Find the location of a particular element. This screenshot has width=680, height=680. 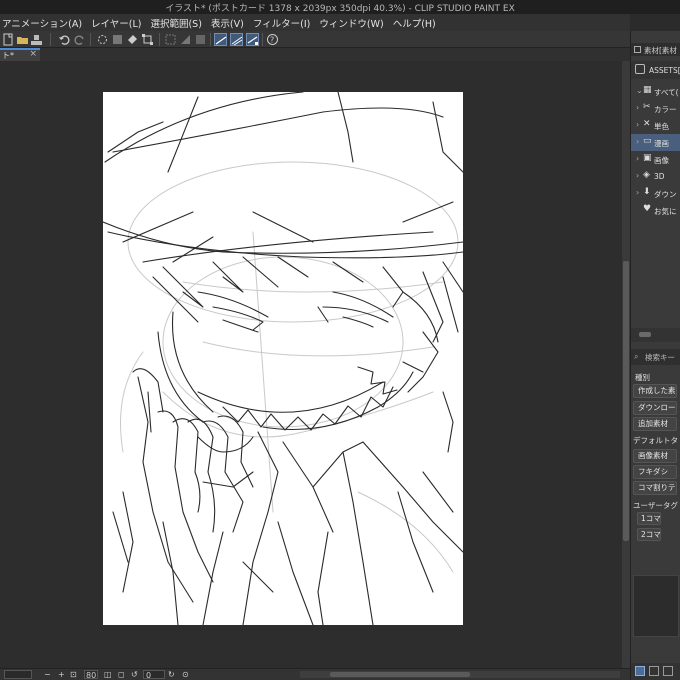

tag-frame-template: コマ割りテン is located at coordinates (655, 488).